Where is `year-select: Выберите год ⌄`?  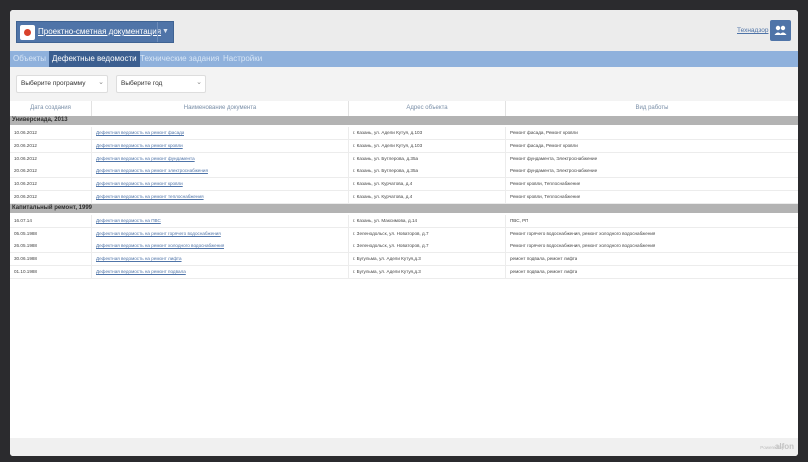 year-select: Выберите год ⌄ is located at coordinates (161, 84).